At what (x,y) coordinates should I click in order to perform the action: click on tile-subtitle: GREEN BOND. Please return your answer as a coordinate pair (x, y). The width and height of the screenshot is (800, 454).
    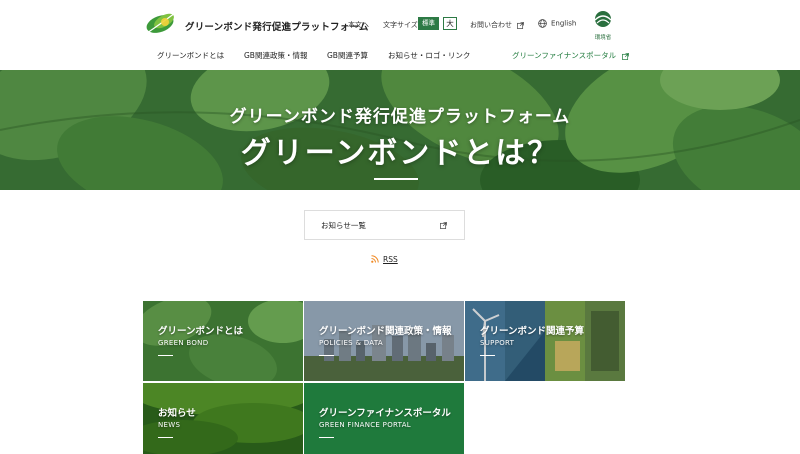
    Looking at the image, I should click on (183, 343).